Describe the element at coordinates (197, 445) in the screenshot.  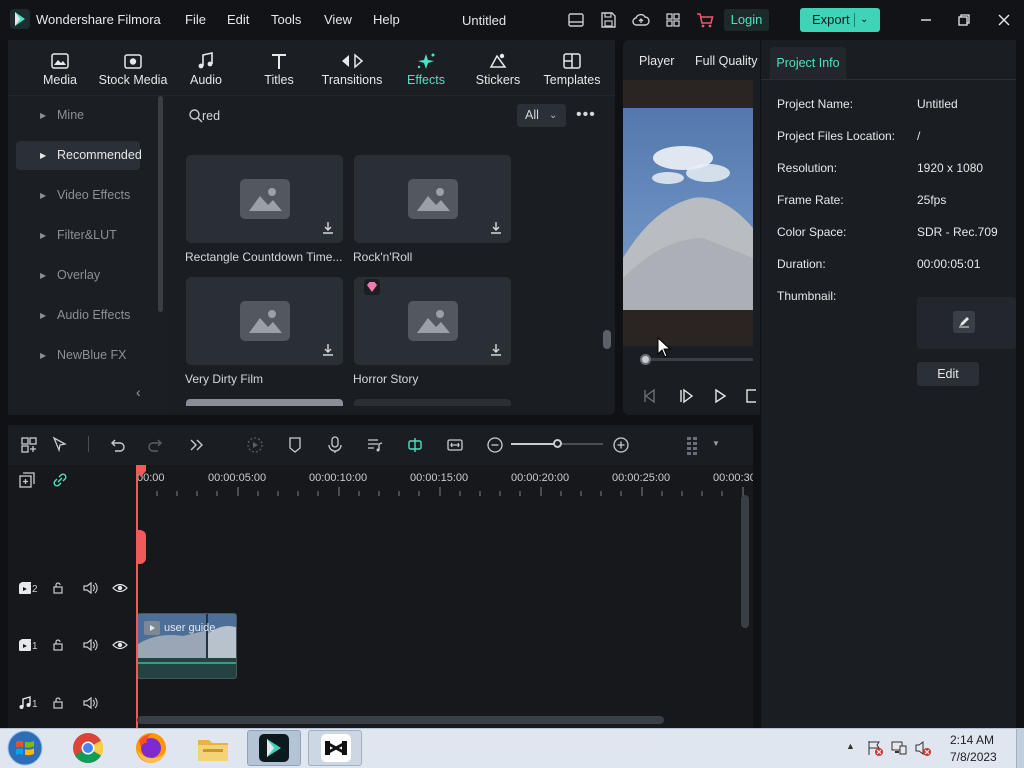
I see `more-tools-icon` at that location.